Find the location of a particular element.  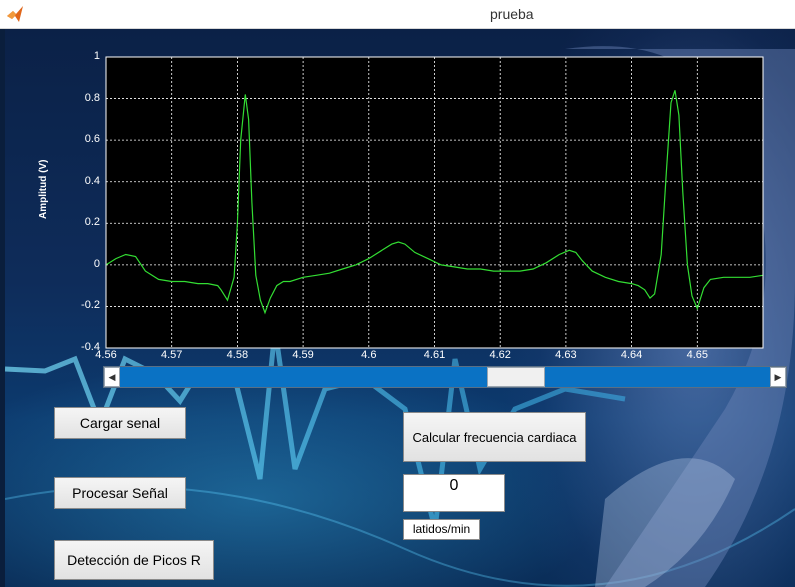

y-tick-label: 1 is located at coordinates (96, 56).